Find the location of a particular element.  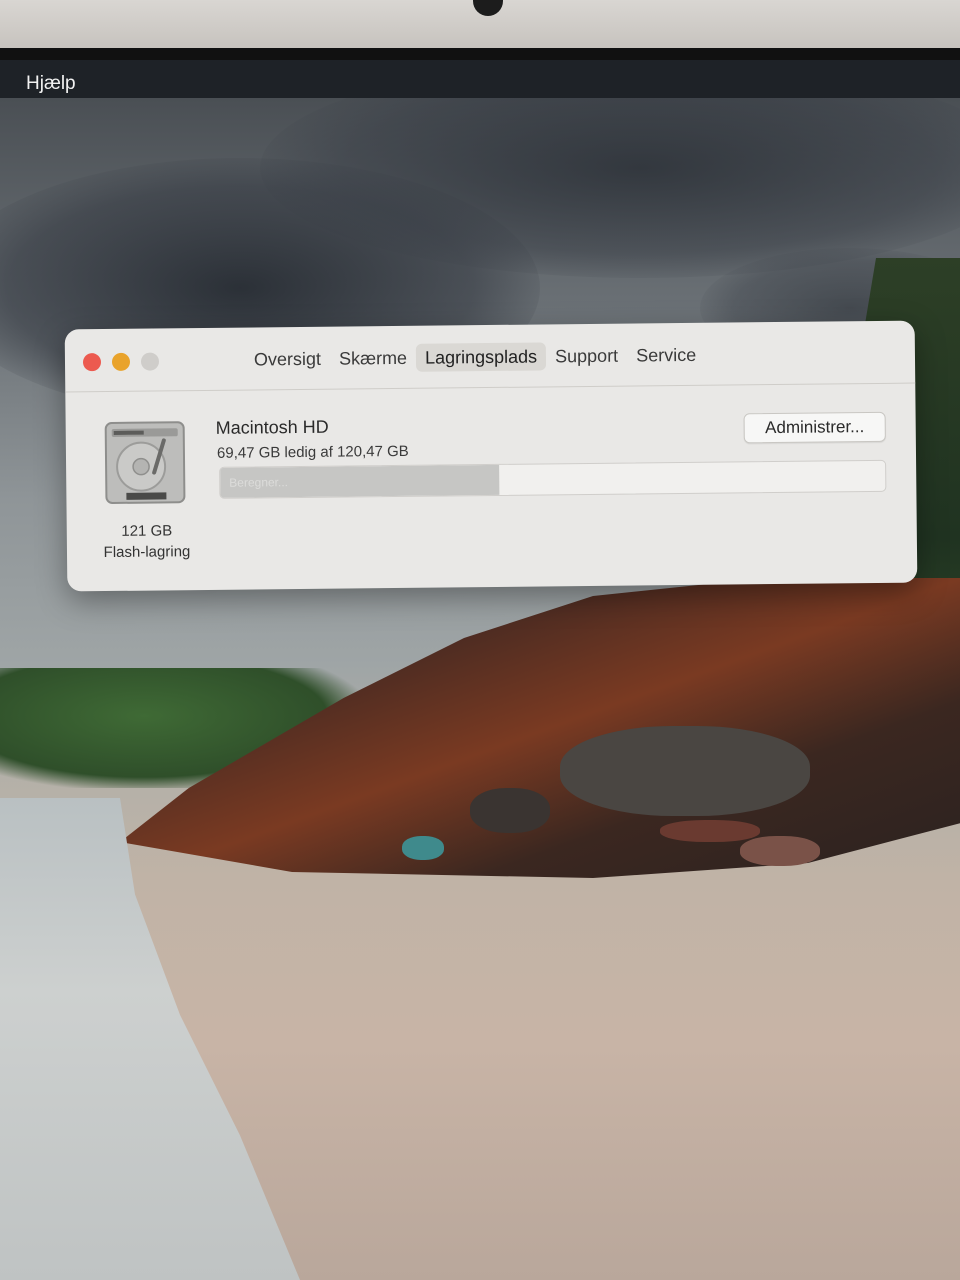

tab-overview: Oversigt is located at coordinates (287, 359).